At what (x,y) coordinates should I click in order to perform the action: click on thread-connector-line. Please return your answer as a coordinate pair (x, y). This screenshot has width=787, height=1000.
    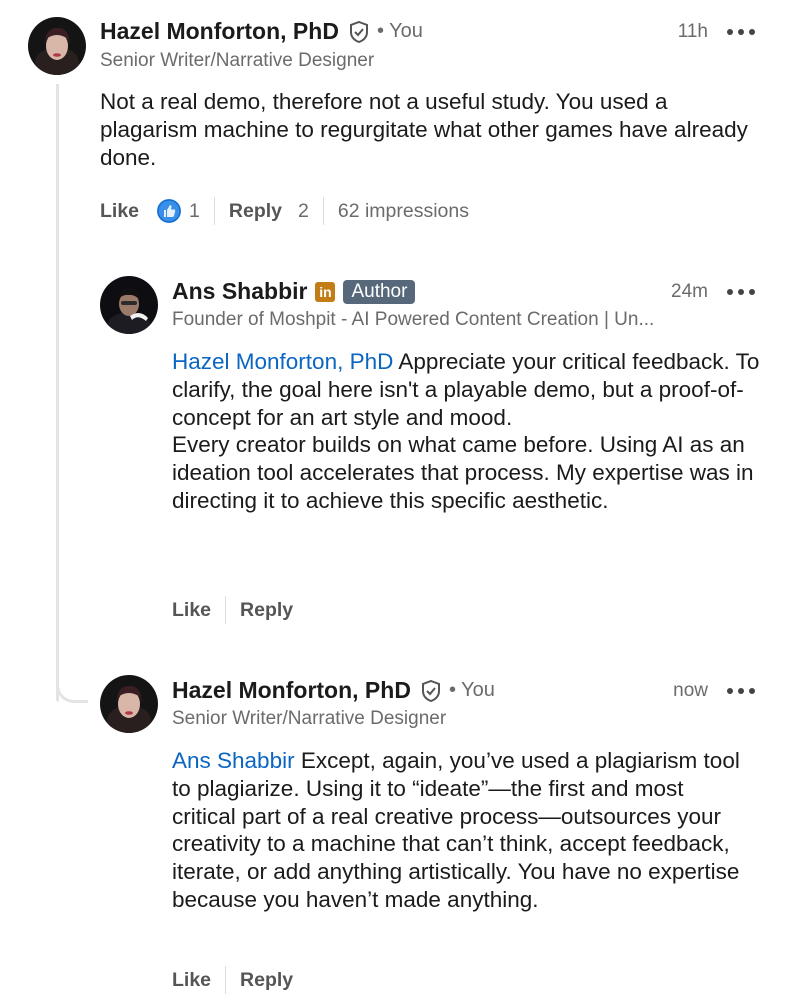
    Looking at the image, I should click on (57, 393).